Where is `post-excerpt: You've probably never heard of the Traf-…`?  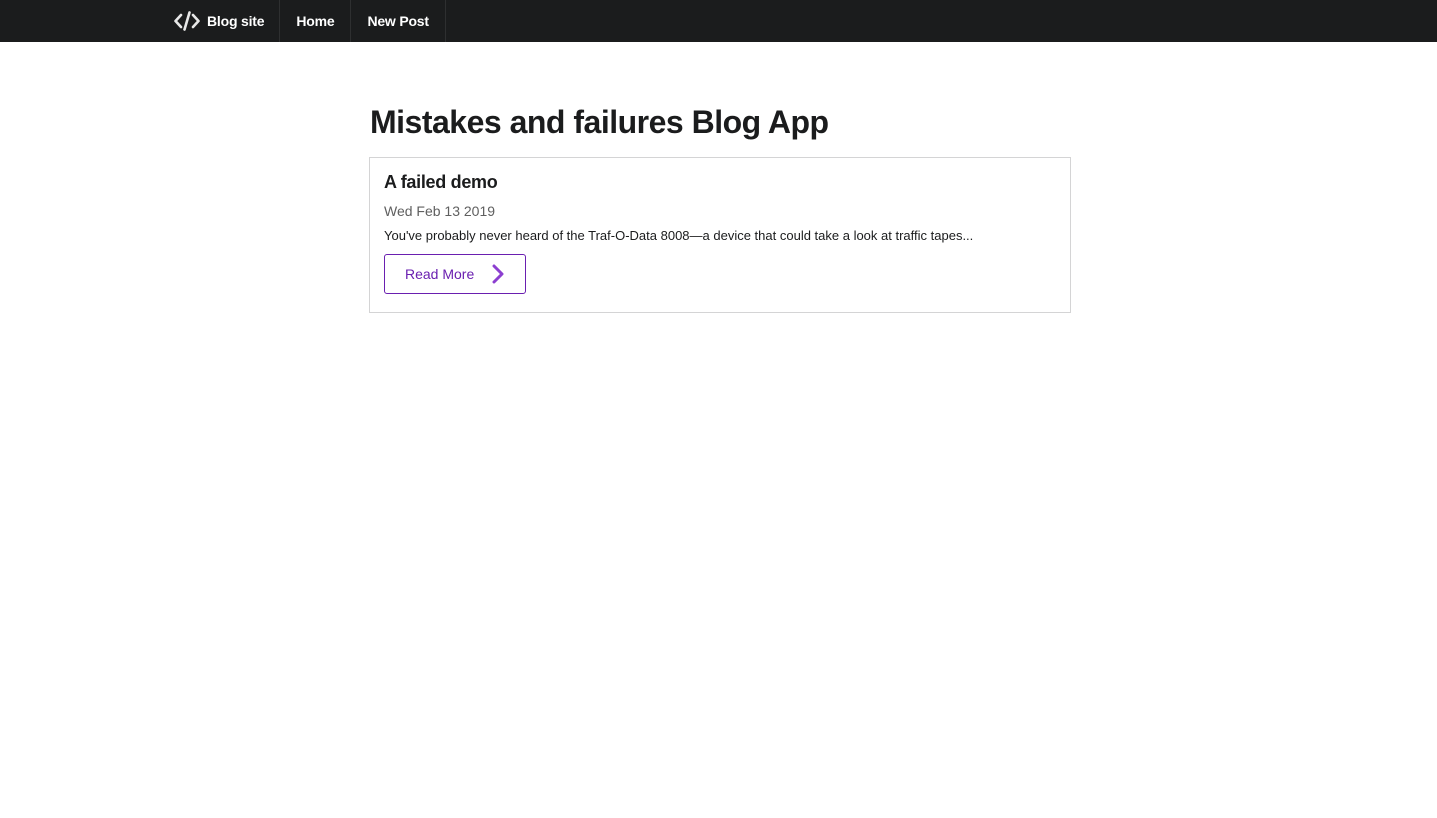
post-excerpt: You've probably never heard of the Traf-… is located at coordinates (679, 235).